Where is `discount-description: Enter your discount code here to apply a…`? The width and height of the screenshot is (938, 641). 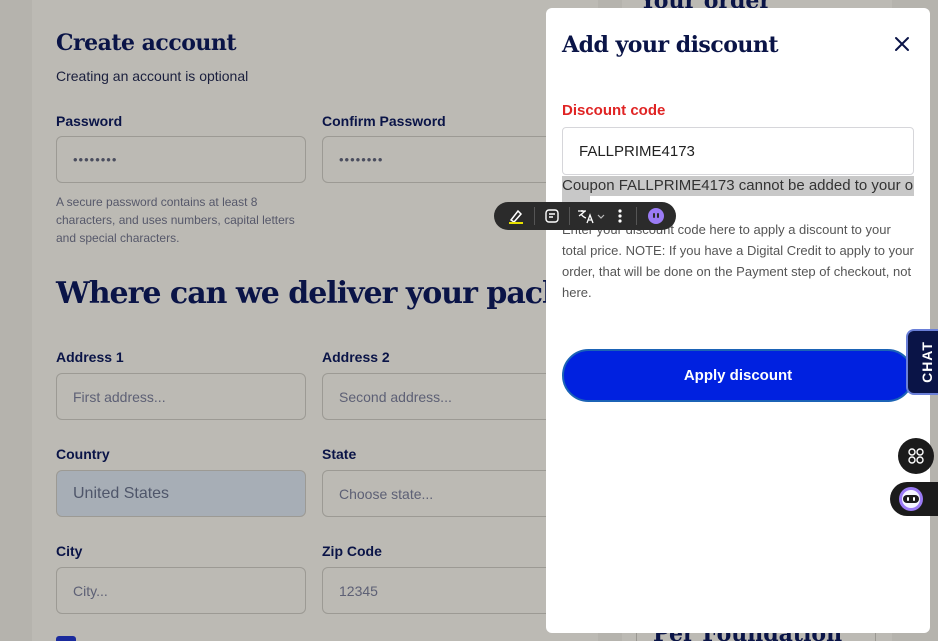 discount-description: Enter your discount code here to apply a… is located at coordinates (738, 261).